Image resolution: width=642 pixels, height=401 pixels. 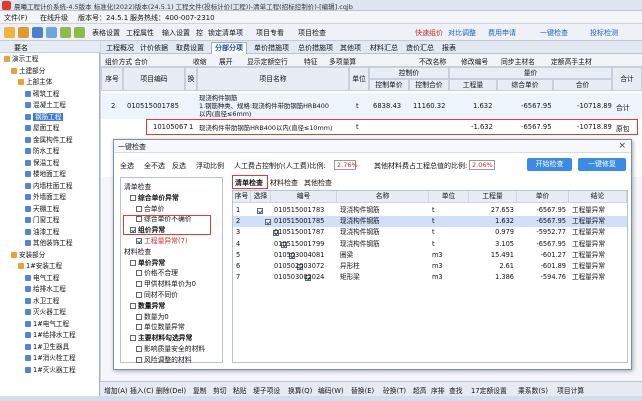 I want to click on control-button: 控, so click(x=199, y=33).